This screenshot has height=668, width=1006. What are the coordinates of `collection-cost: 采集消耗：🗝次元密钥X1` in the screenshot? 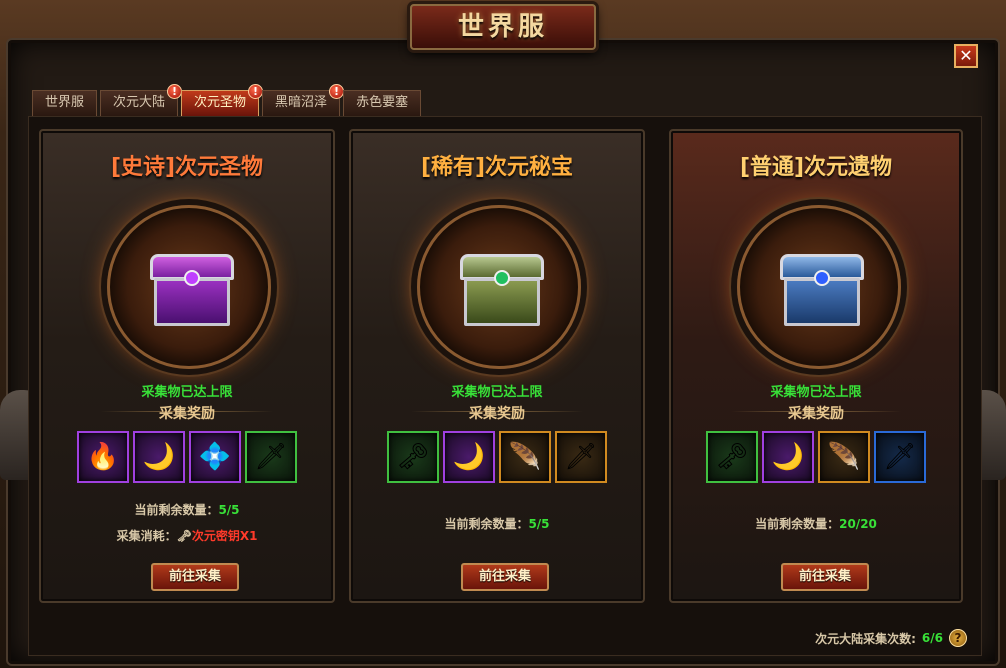 It's located at (187, 535).